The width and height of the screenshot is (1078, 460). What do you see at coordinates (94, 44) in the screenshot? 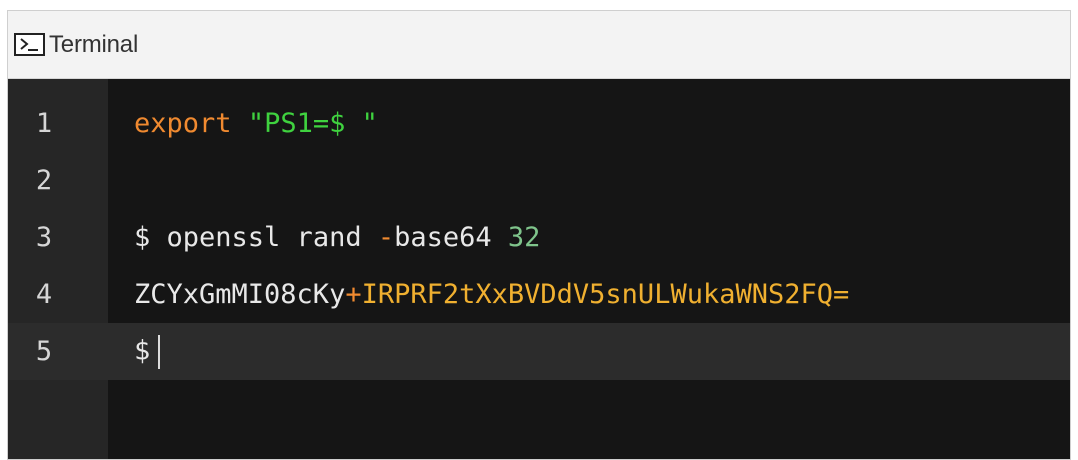
I see `window-title: Terminal` at bounding box center [94, 44].